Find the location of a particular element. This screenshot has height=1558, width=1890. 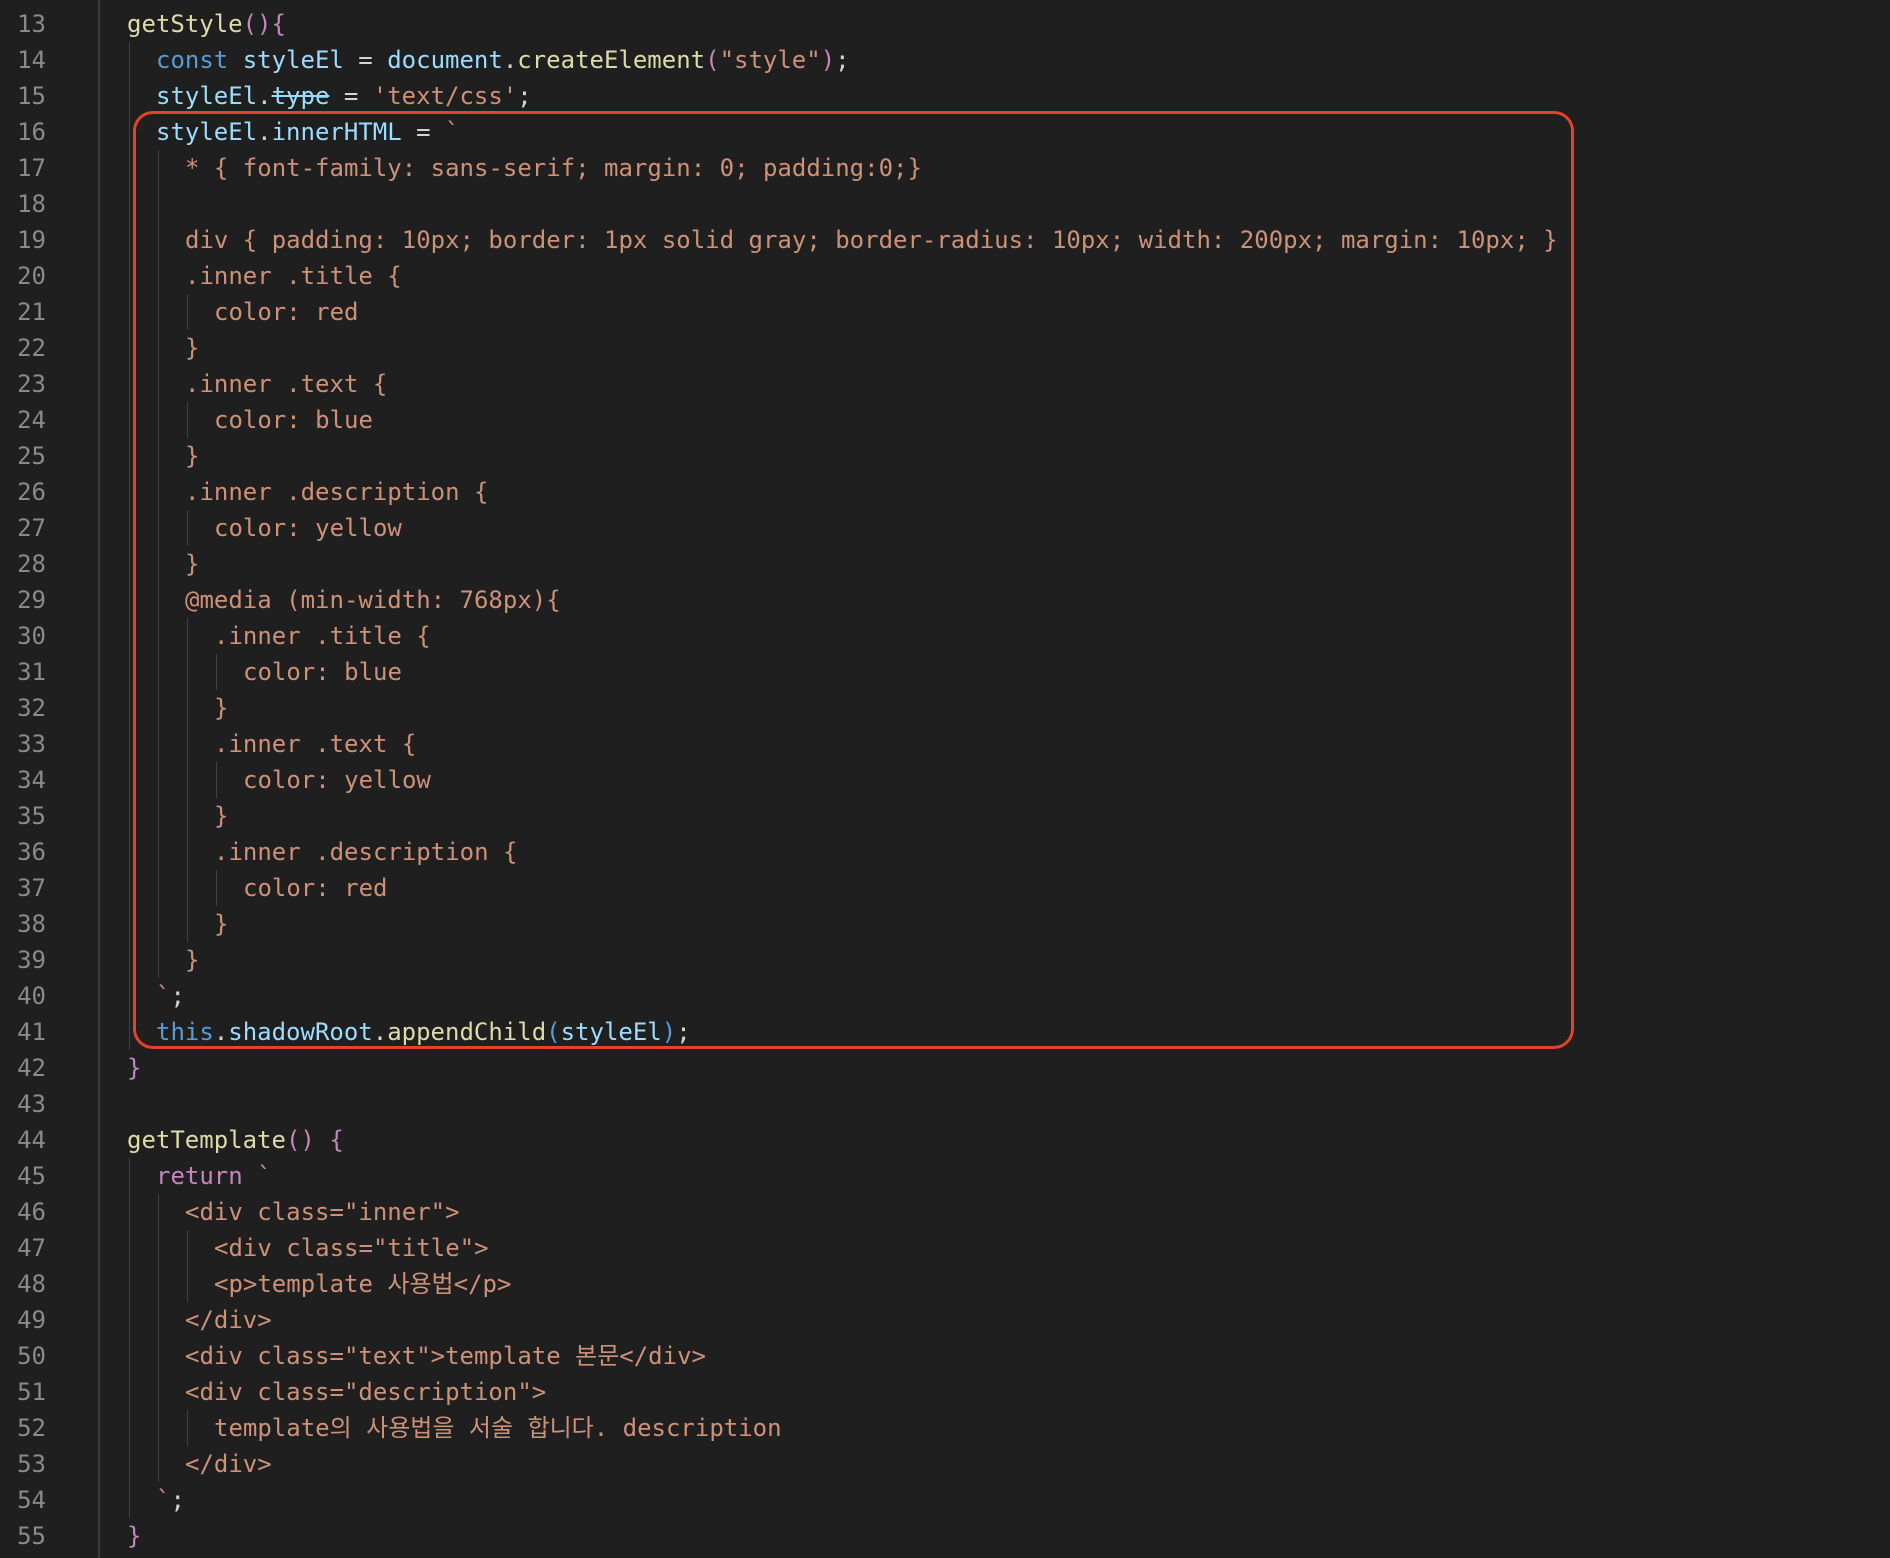

line-number: 52 is located at coordinates (31, 1428).